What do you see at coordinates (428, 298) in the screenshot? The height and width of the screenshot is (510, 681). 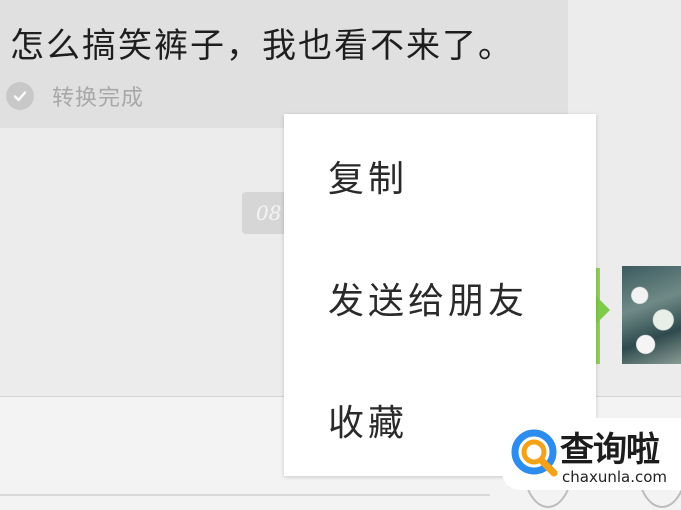 I see `menu-item-send-to-friend: 发送给朋友` at bounding box center [428, 298].